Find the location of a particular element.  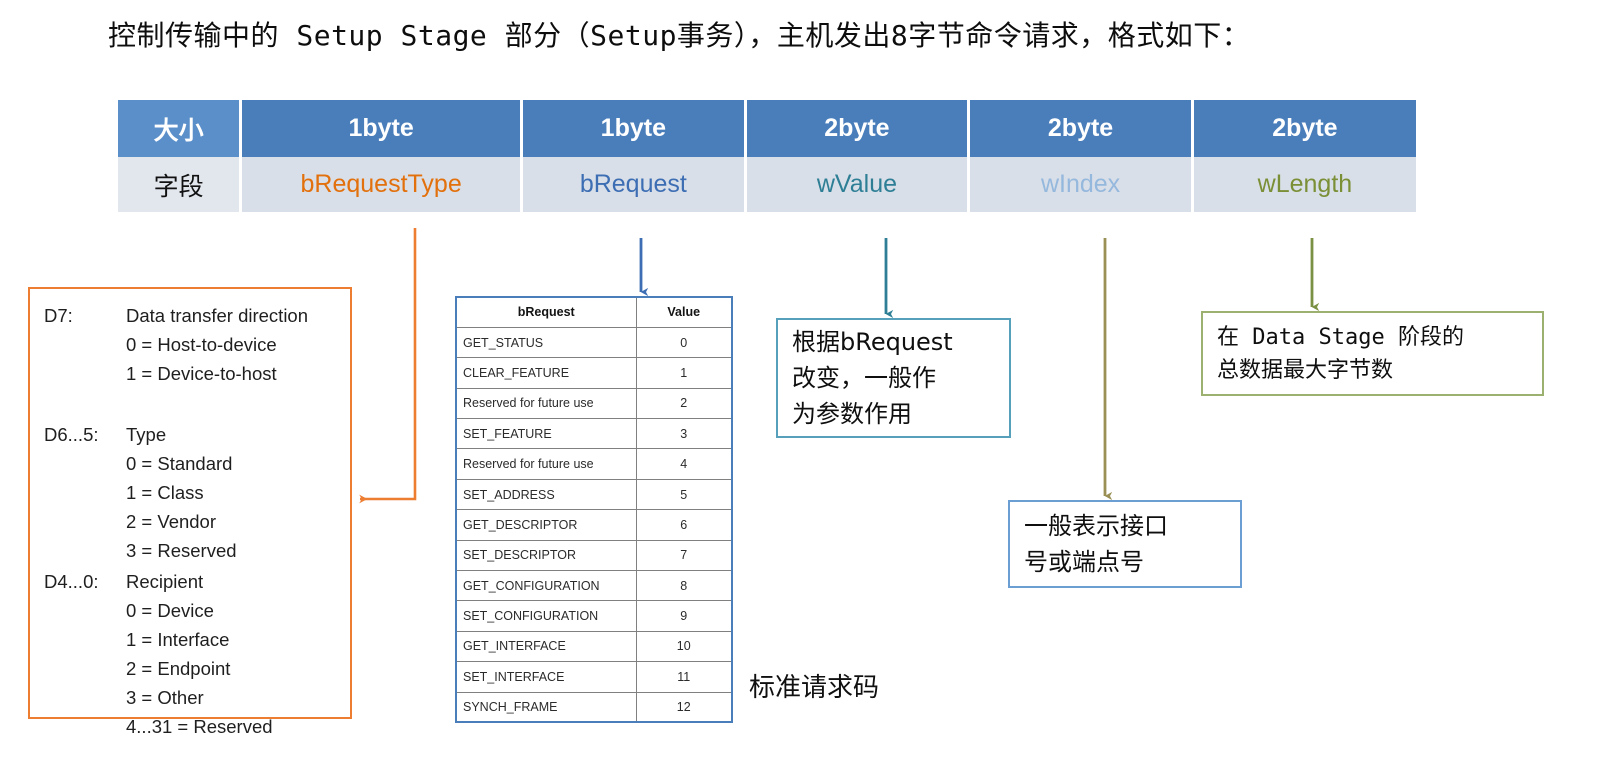

cell-brequest-value: 7 is located at coordinates (684, 555).